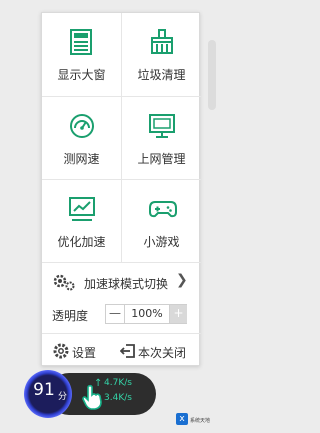  I want to click on junk-cleanup-tile: 垃圾清理, so click(161, 54).